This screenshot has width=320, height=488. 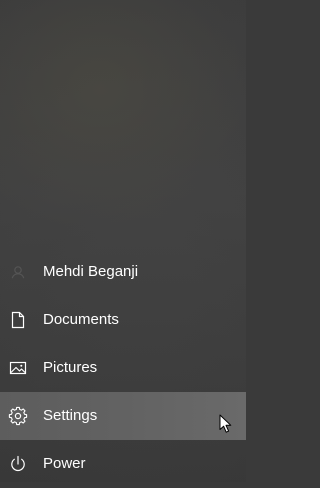 I want to click on pictures-label: Pictures, so click(x=70, y=367).